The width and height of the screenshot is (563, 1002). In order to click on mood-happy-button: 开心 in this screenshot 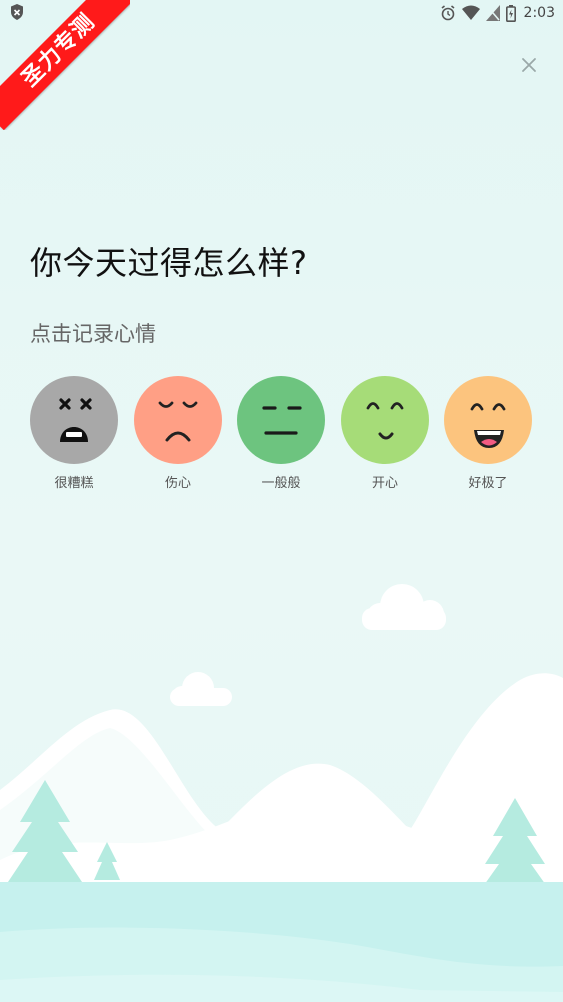, I will do `click(385, 434)`.